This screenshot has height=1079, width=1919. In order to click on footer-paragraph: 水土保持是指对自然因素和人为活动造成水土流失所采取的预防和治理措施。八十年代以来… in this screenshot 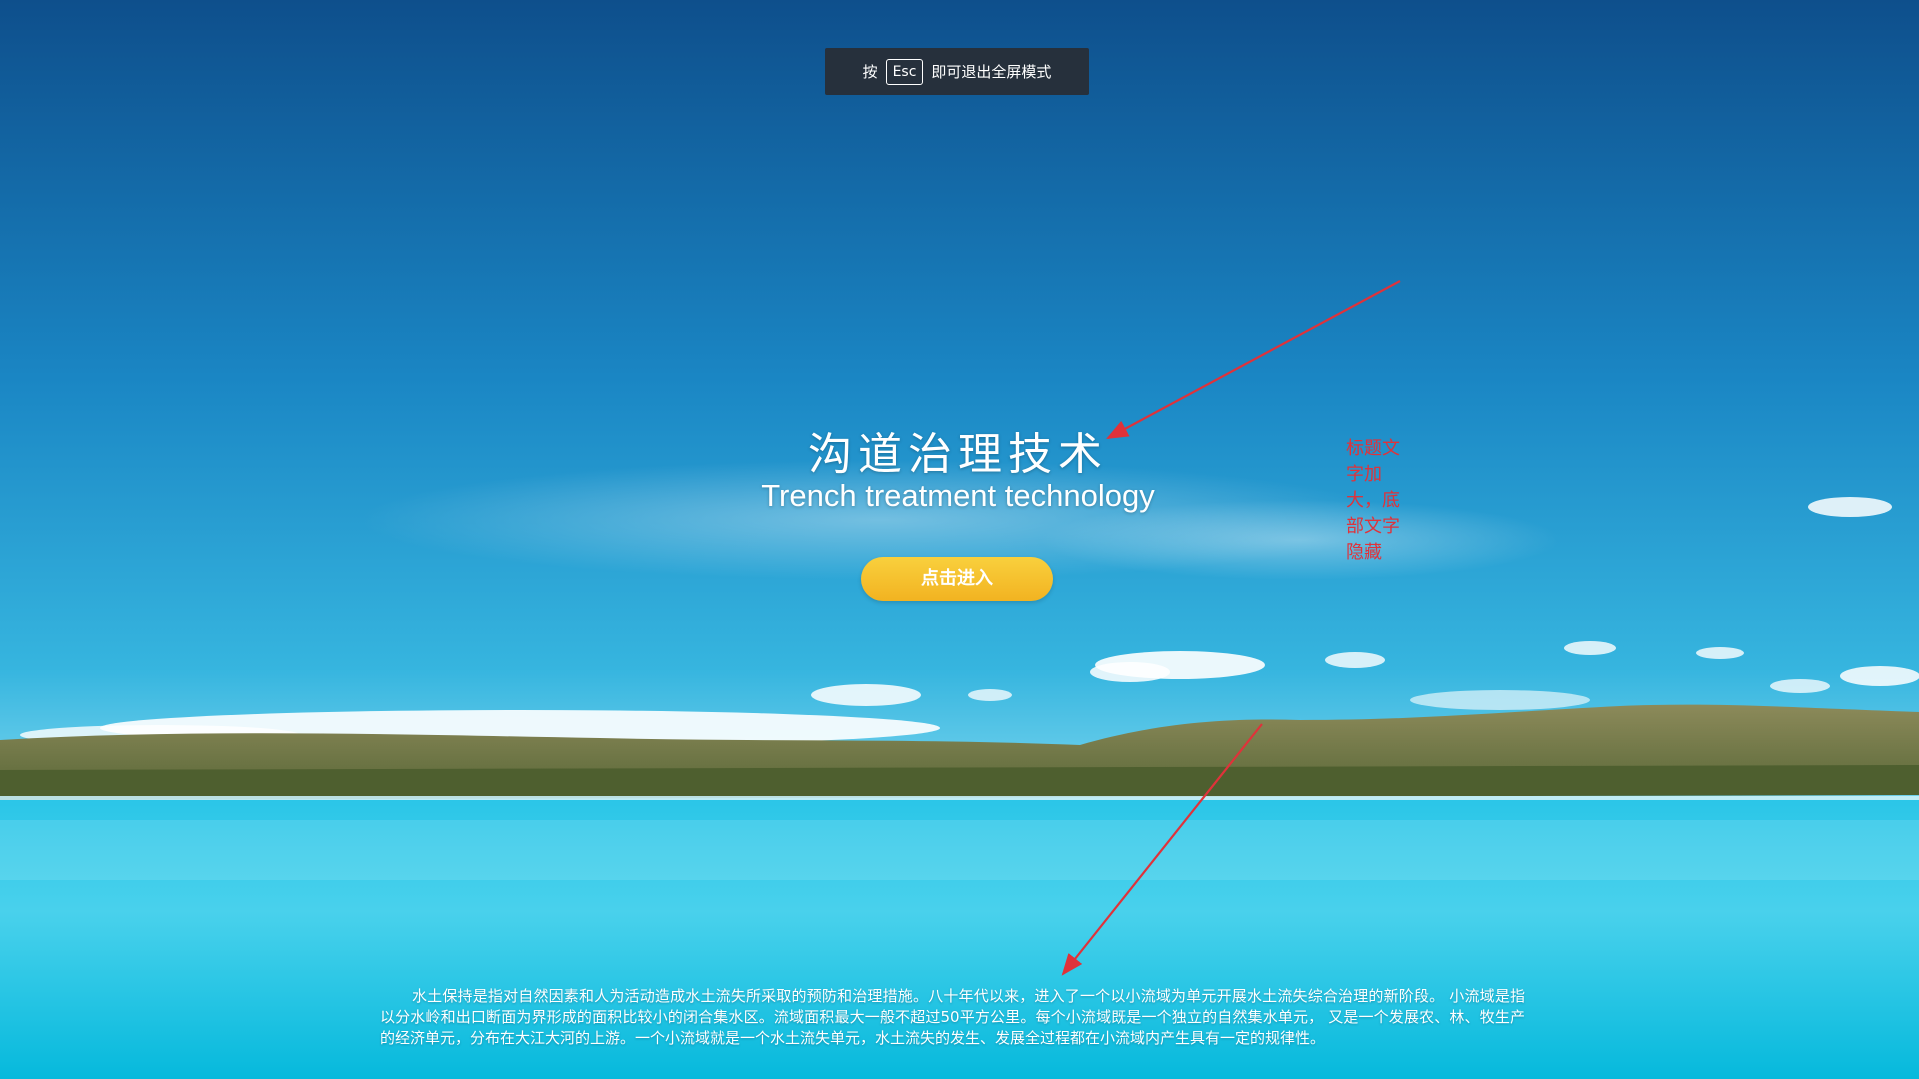, I will do `click(952, 1017)`.